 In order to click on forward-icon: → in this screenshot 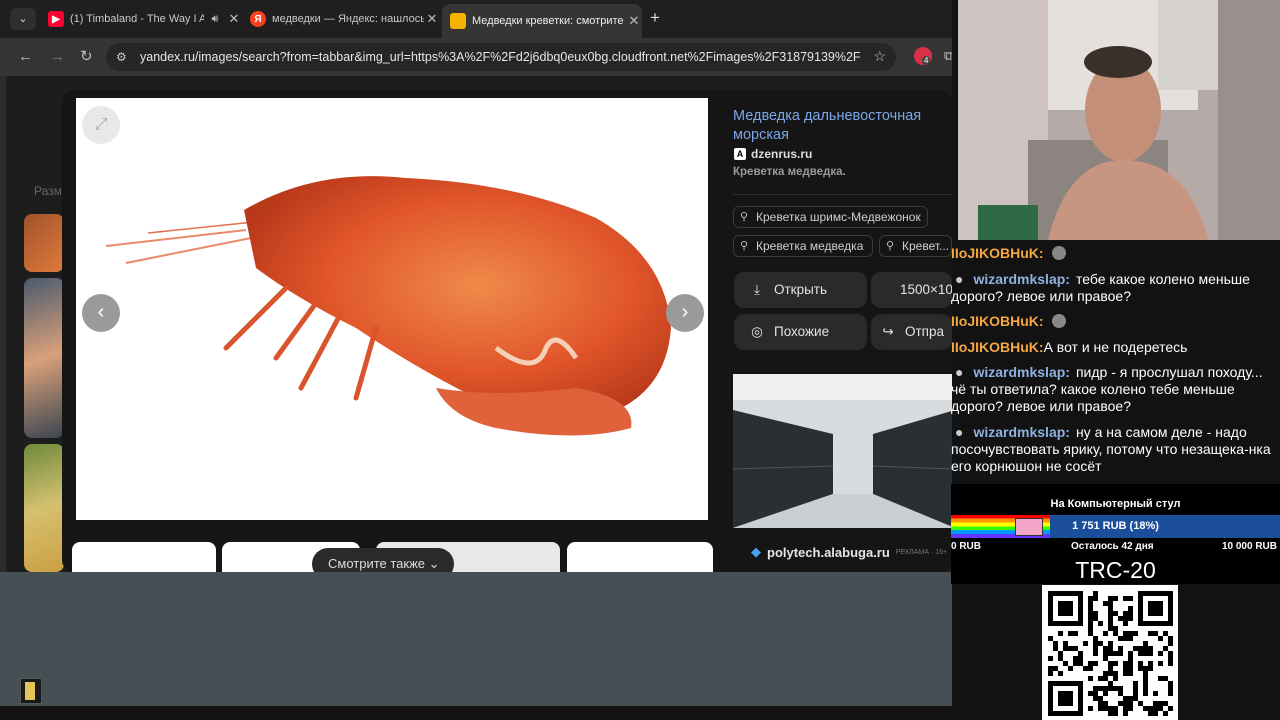, I will do `click(57, 57)`.